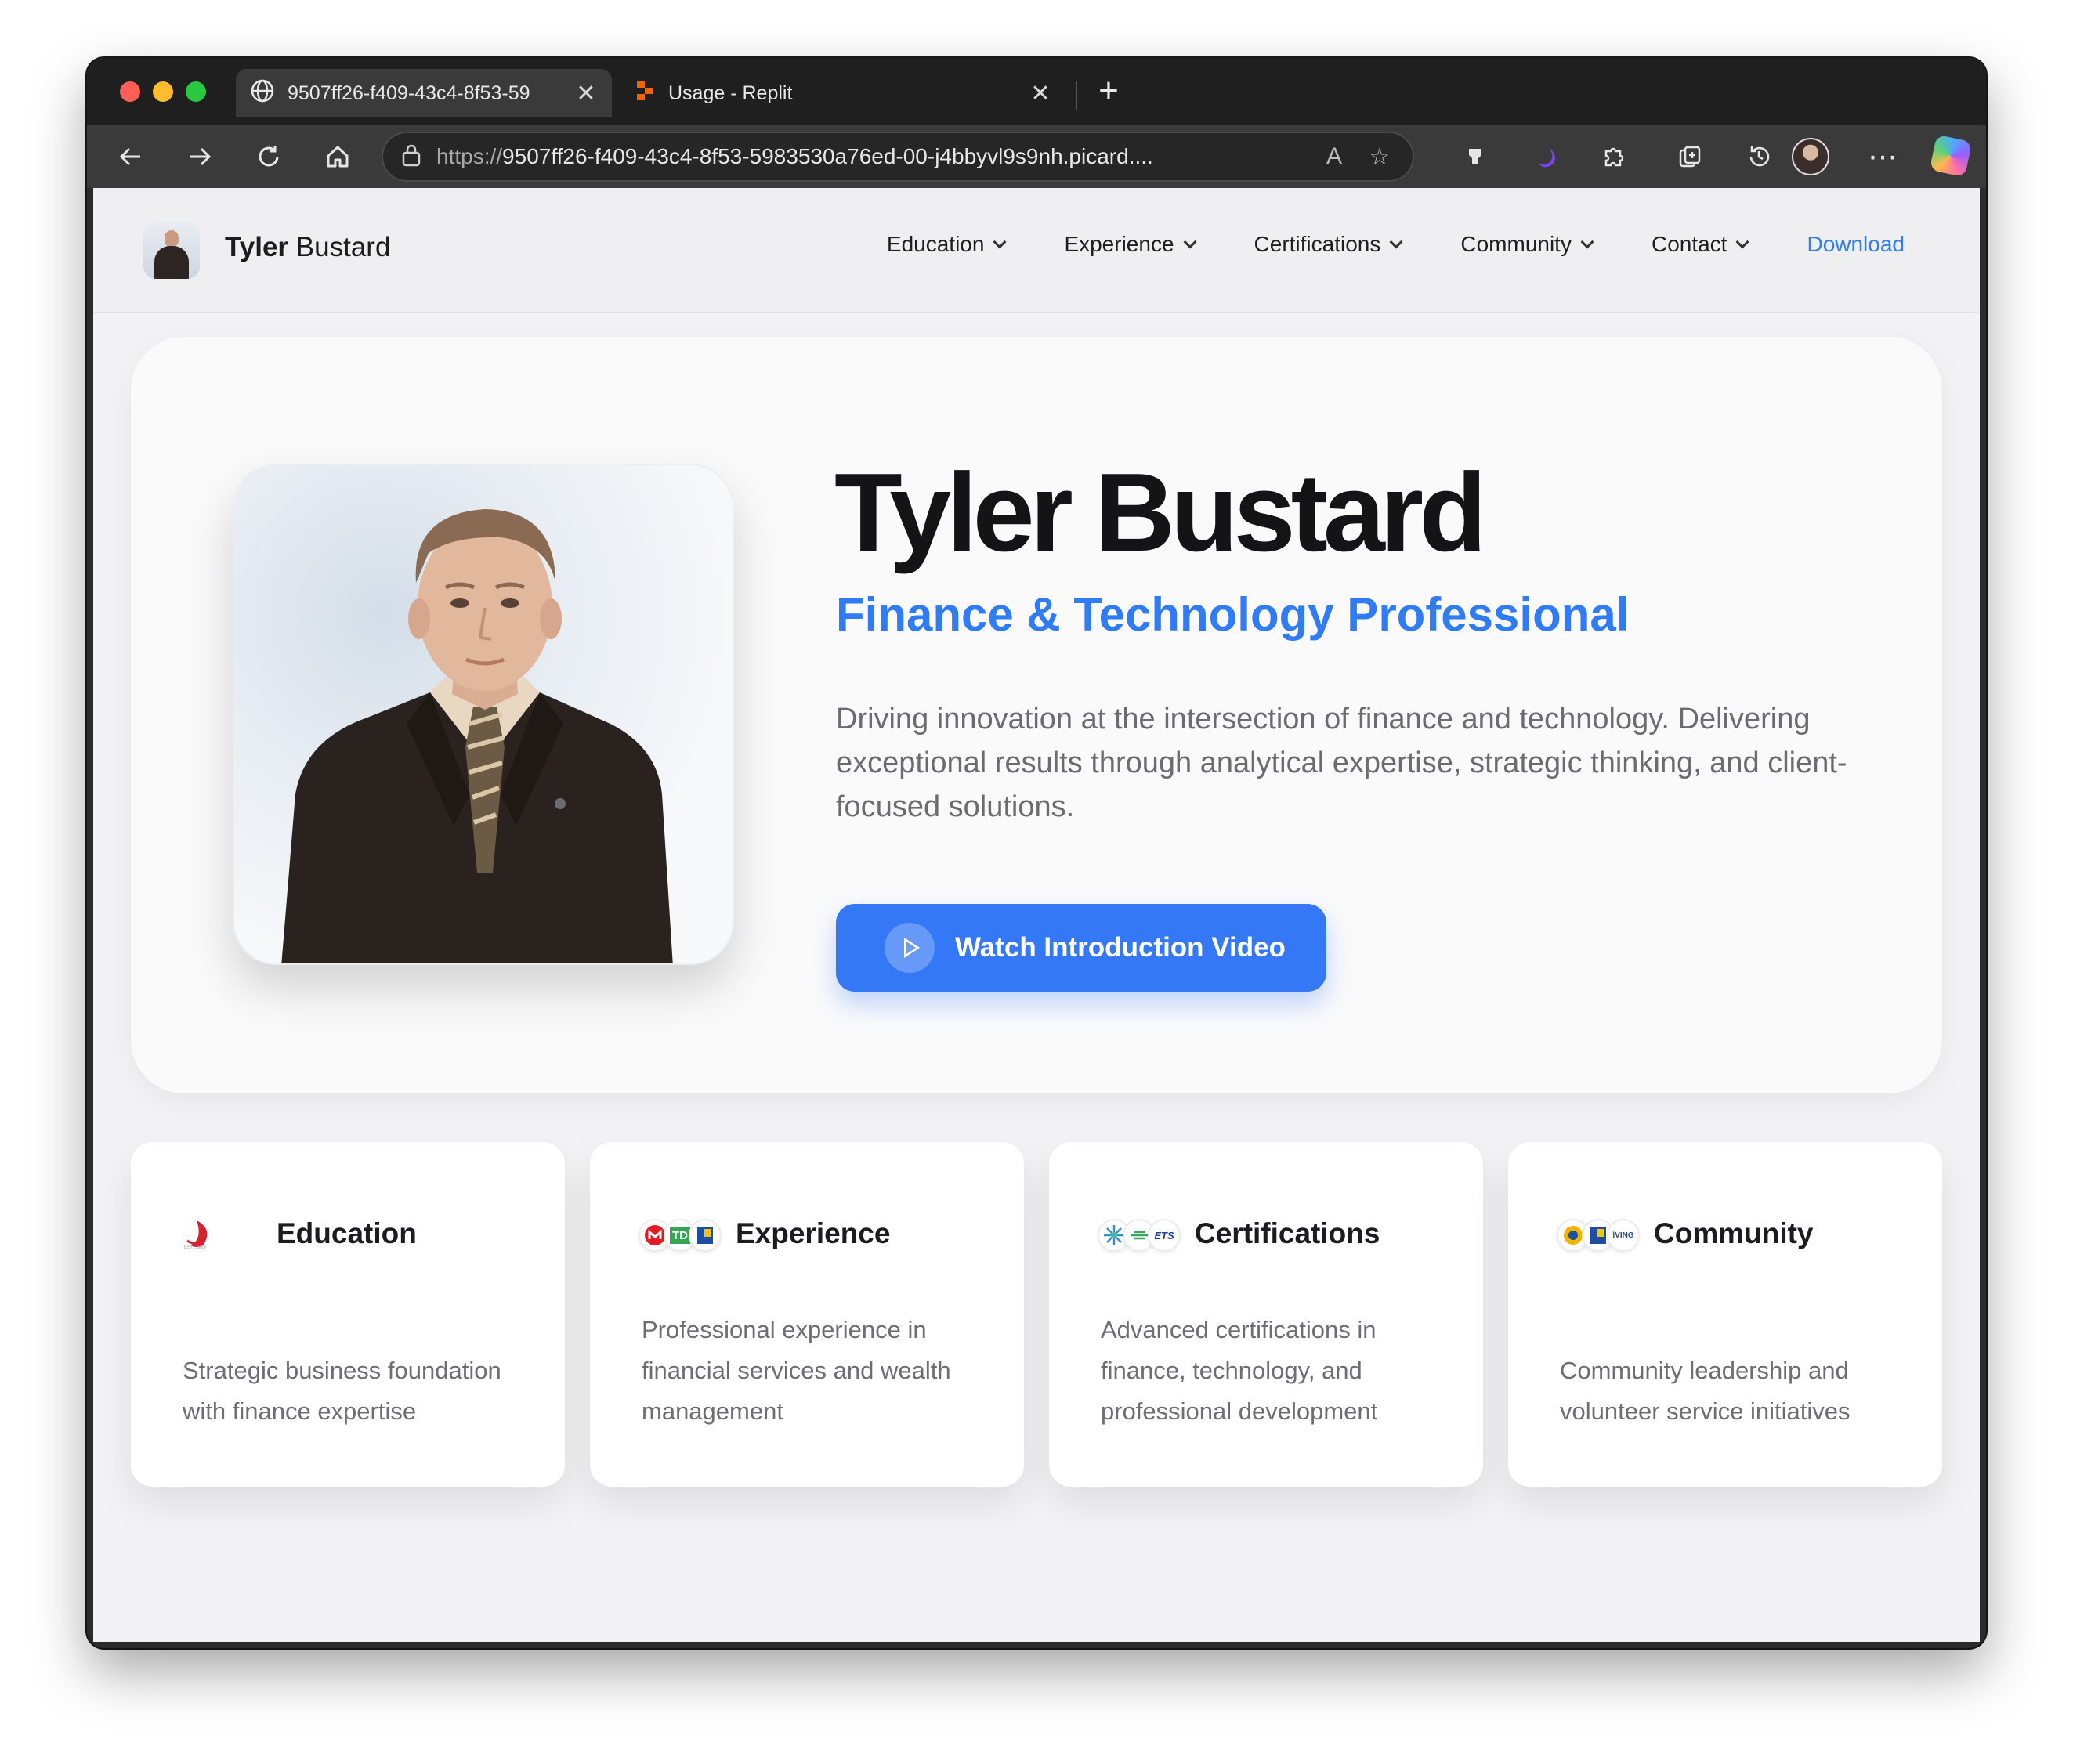 The width and height of the screenshot is (2073, 1764). Describe the element at coordinates (1613, 156) in the screenshot. I see `extensions-puzzle-icon` at that location.